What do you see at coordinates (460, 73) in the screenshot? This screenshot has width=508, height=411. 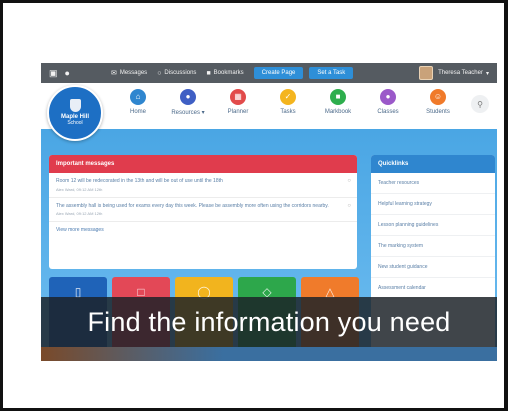 I see `user-name: Theresa Teacher` at bounding box center [460, 73].